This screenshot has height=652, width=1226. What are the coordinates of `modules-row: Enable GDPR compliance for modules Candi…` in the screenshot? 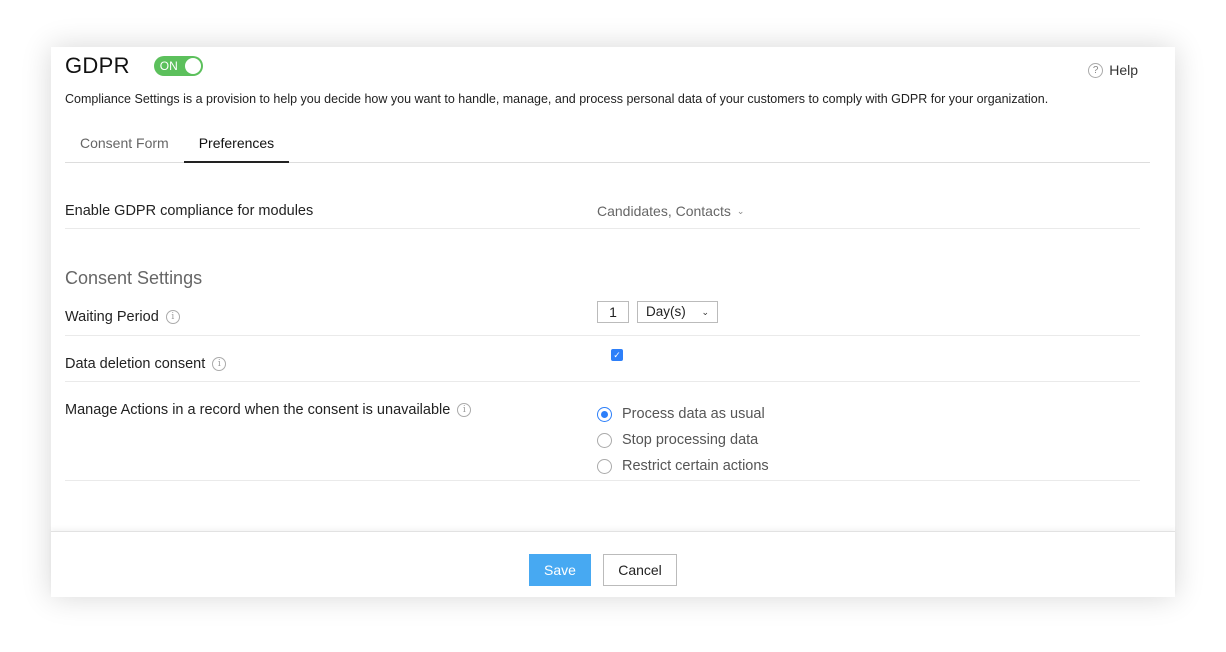 It's located at (602, 208).